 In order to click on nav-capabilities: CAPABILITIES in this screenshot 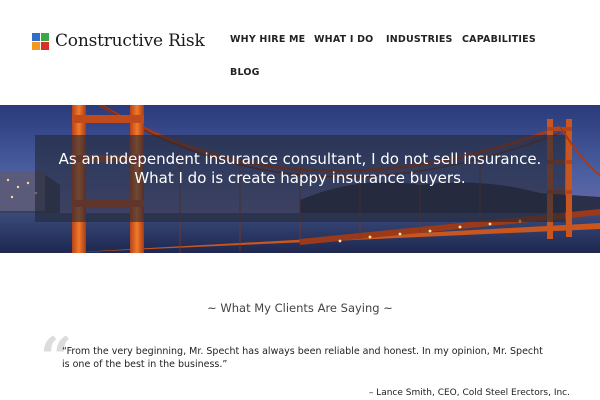, I will do `click(499, 39)`.